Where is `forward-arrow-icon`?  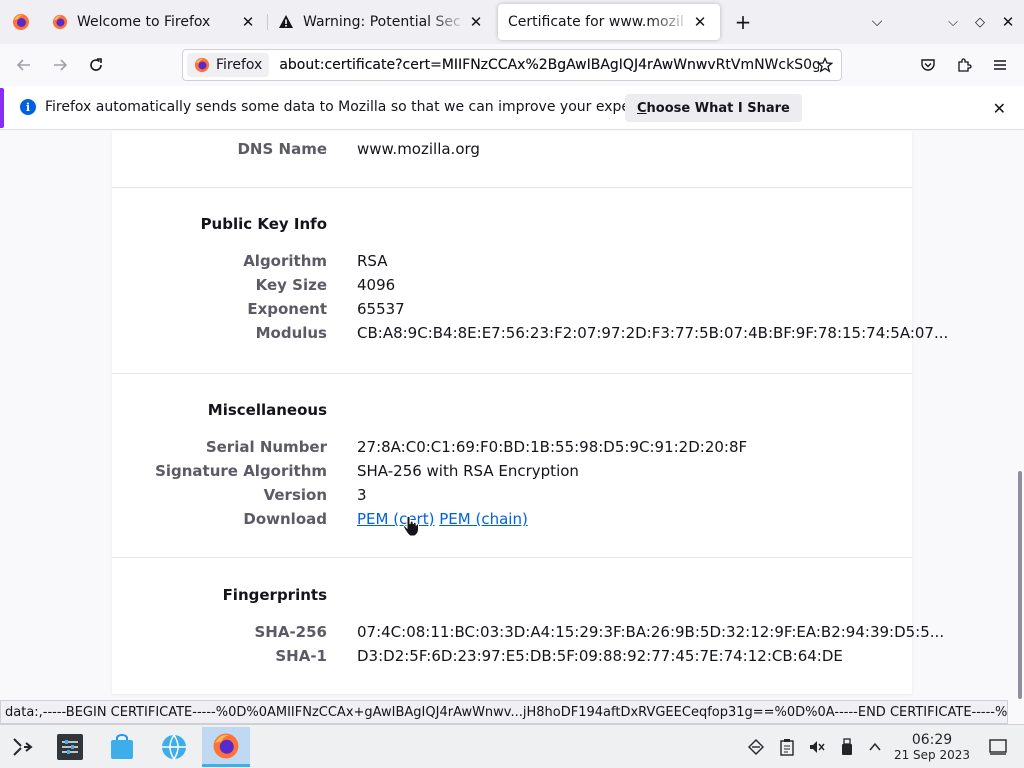
forward-arrow-icon is located at coordinates (61, 65).